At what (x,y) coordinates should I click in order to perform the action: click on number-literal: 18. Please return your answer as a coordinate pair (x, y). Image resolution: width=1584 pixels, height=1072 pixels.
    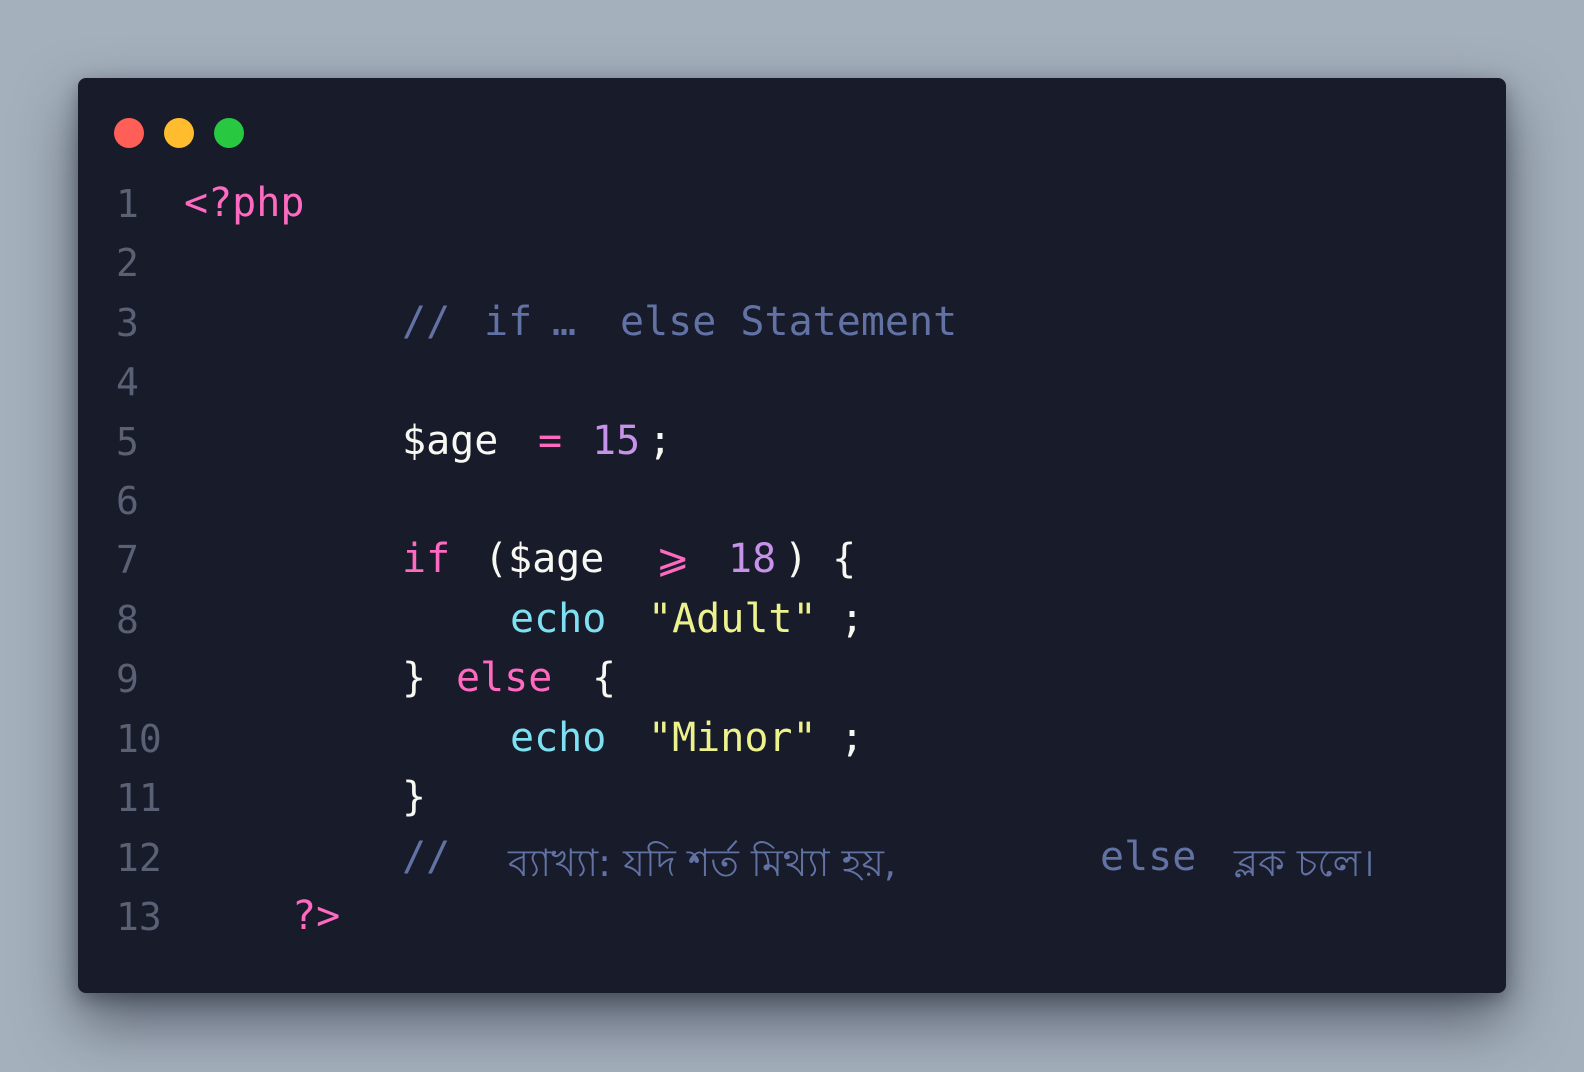
    Looking at the image, I should click on (752, 559).